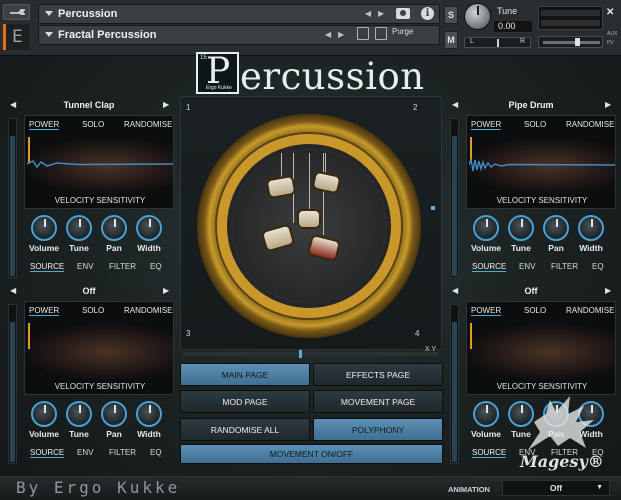  What do you see at coordinates (577, 42) in the screenshot?
I see `volume-handle` at bounding box center [577, 42].